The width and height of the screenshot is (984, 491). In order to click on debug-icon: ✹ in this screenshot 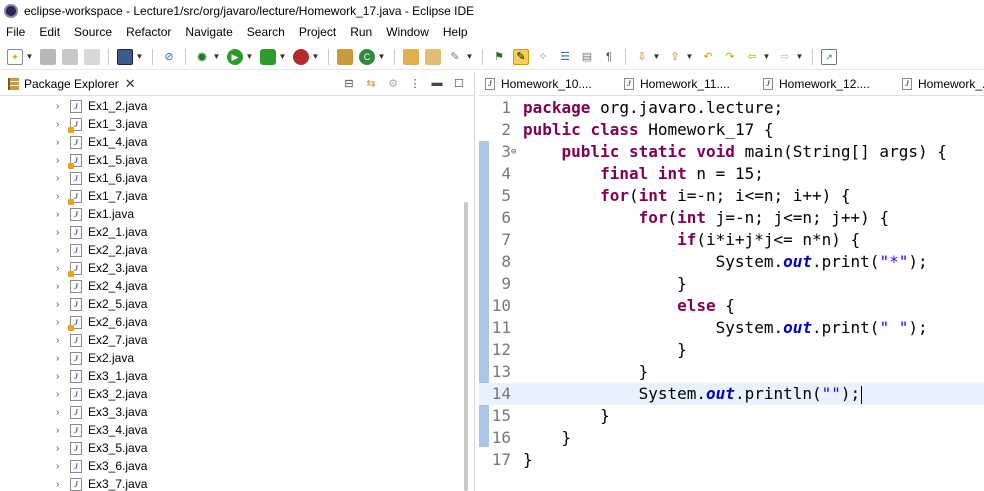, I will do `click(202, 57)`.